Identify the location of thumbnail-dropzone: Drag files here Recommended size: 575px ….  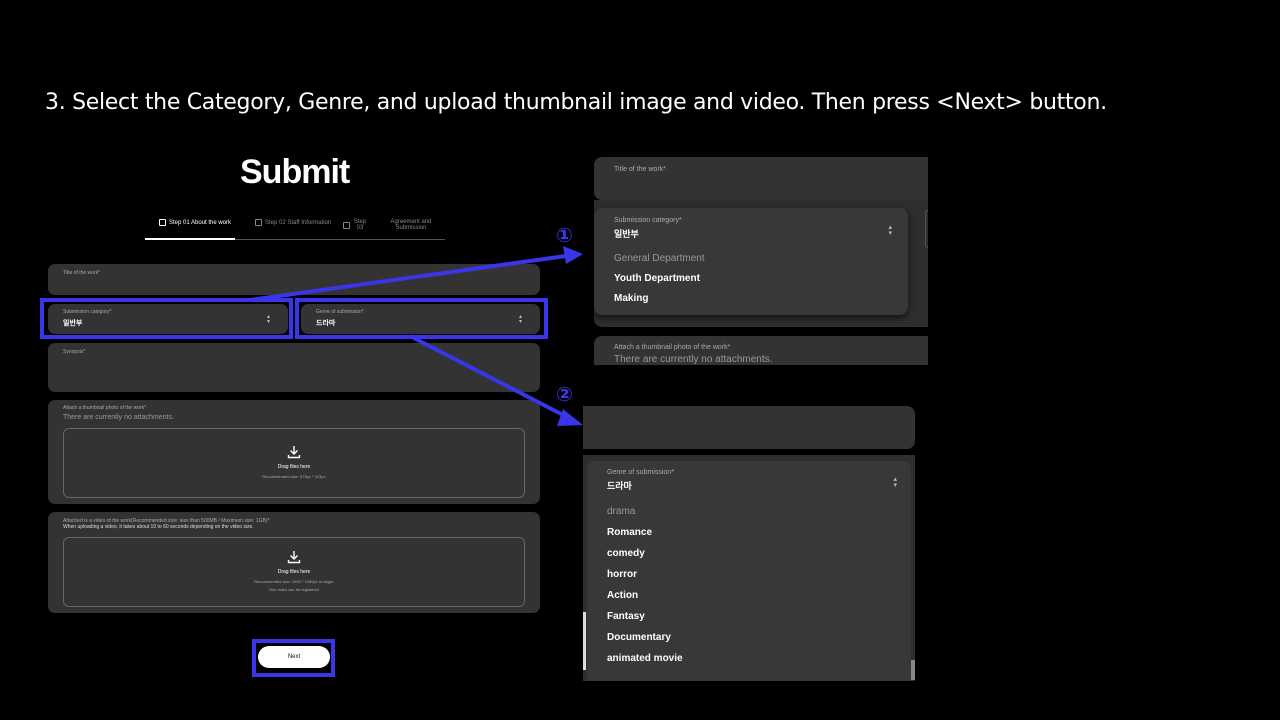
(294, 463).